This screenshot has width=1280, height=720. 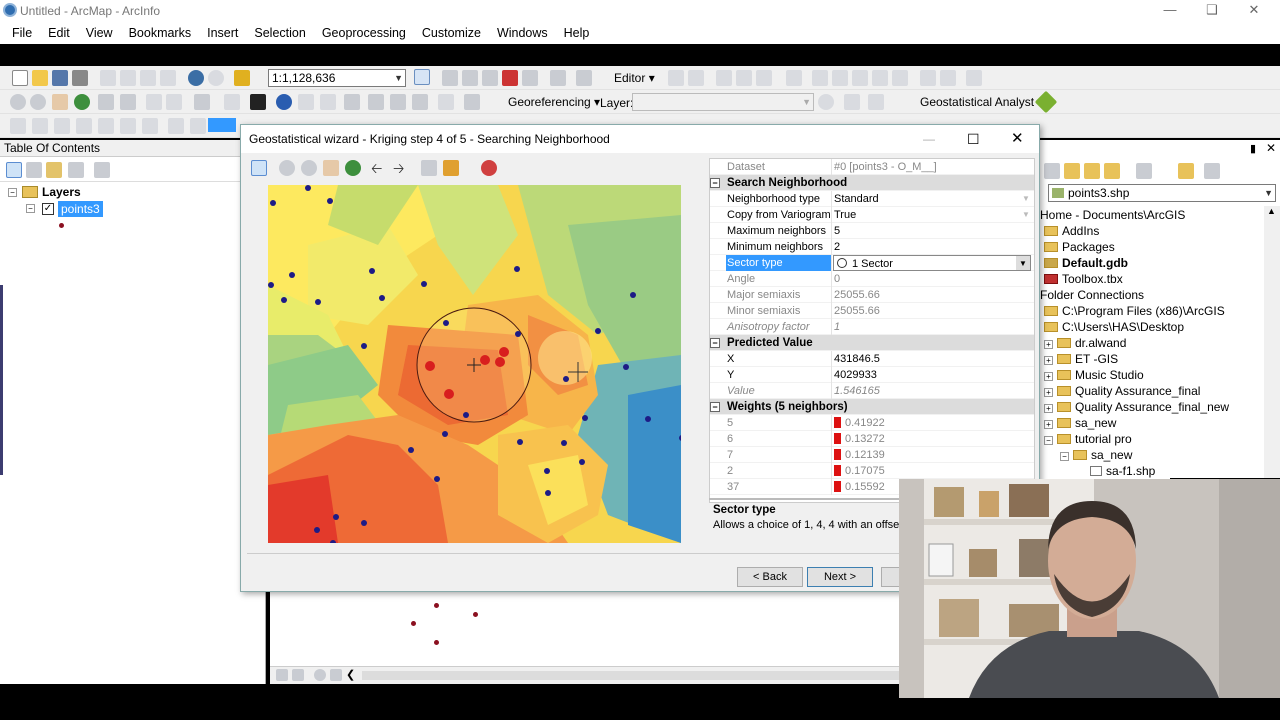 What do you see at coordinates (530, 78) in the screenshot?
I see `python-window-icon` at bounding box center [530, 78].